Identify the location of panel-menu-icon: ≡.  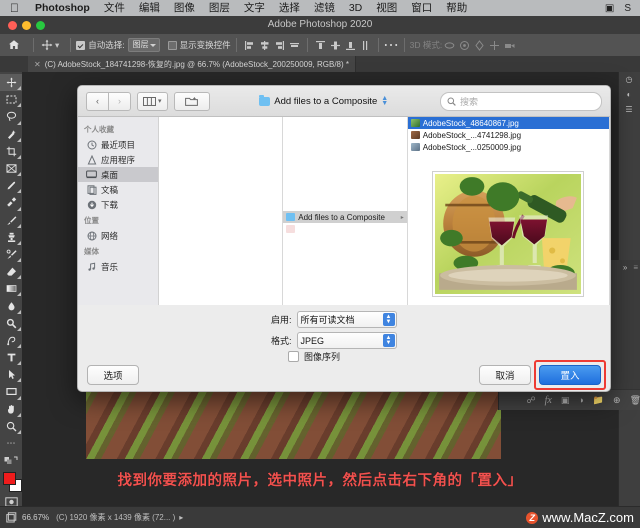
(635, 267).